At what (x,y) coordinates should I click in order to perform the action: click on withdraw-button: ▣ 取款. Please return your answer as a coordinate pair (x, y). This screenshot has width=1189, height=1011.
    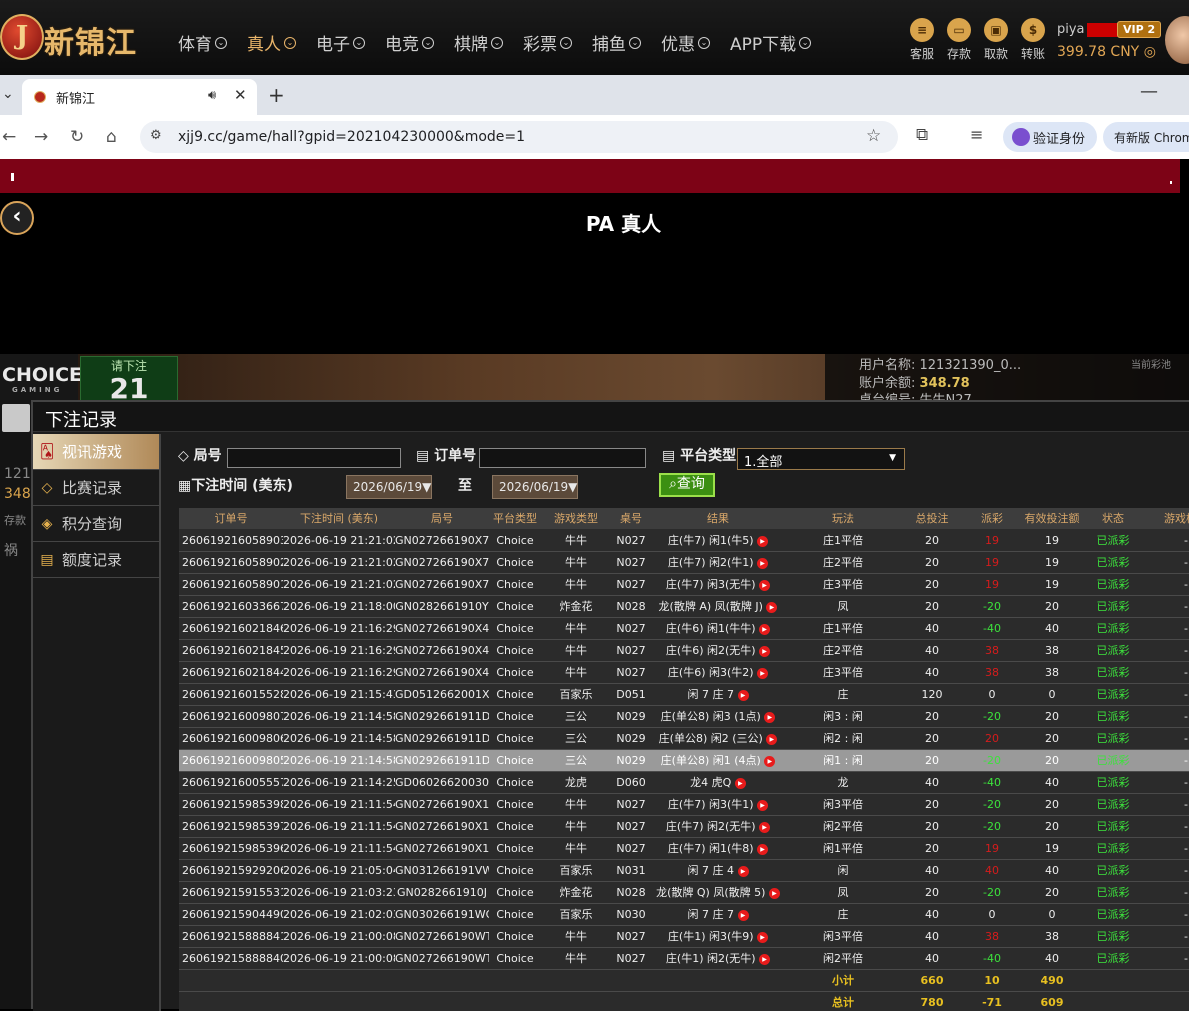
    Looking at the image, I should click on (996, 40).